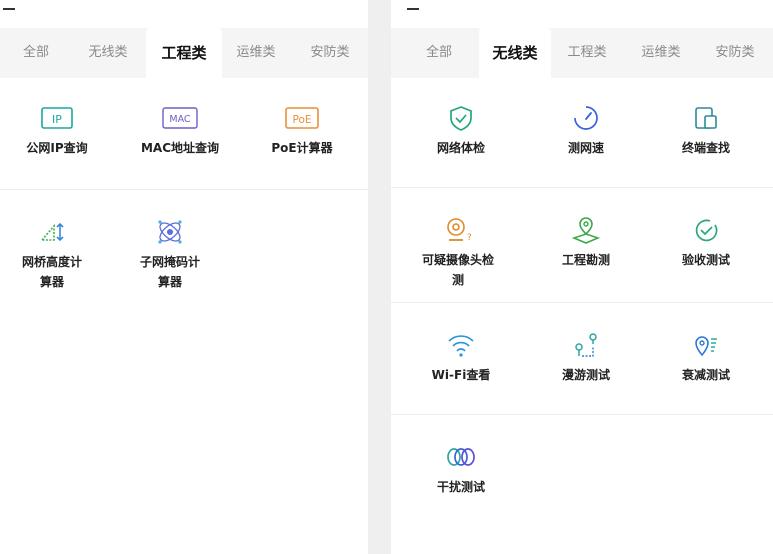 Image resolution: width=773 pixels, height=554 pixels. What do you see at coordinates (170, 232) in the screenshot?
I see `subnet-mask-icon` at bounding box center [170, 232].